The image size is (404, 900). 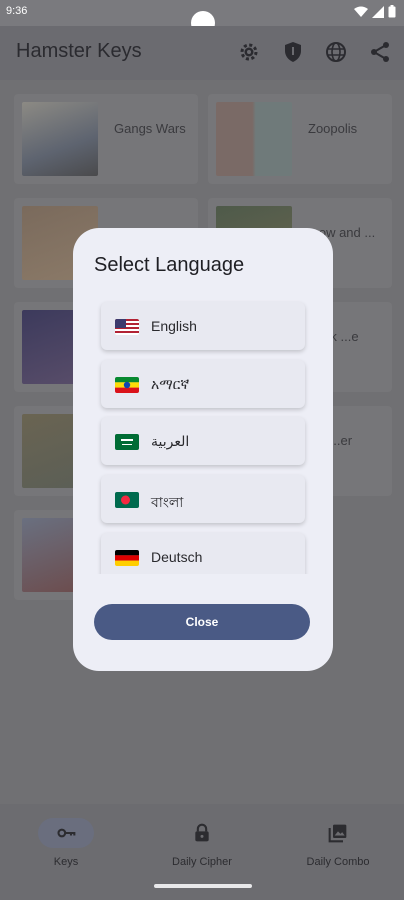 What do you see at coordinates (293, 52) in the screenshot?
I see `shield-icon` at bounding box center [293, 52].